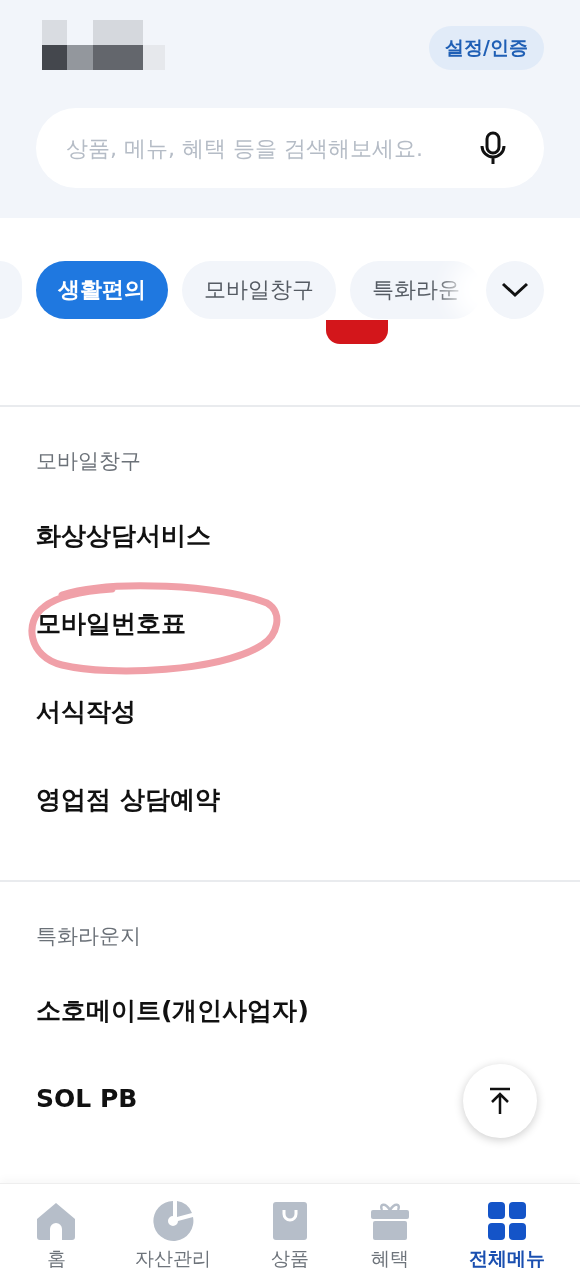 Image resolution: width=580 pixels, height=1281 pixels. Describe the element at coordinates (416, 290) in the screenshot. I see `category-chip: 특화라운` at that location.